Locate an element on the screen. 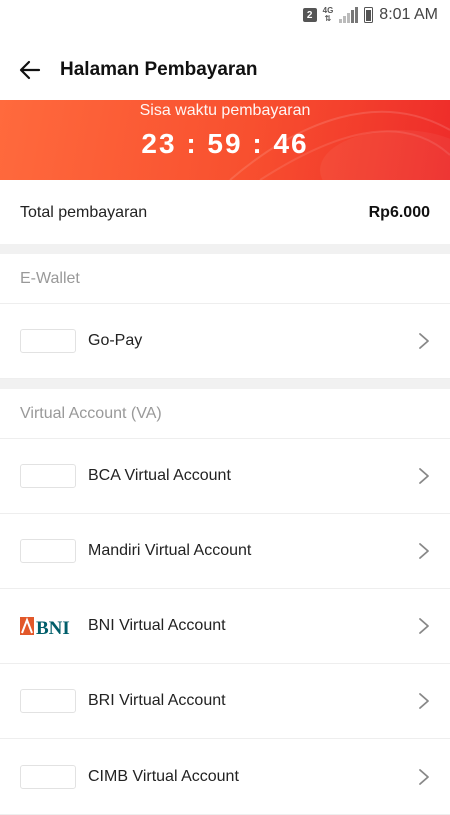 This screenshot has width=450, height=815. status-time: 8:01 AM is located at coordinates (408, 14).